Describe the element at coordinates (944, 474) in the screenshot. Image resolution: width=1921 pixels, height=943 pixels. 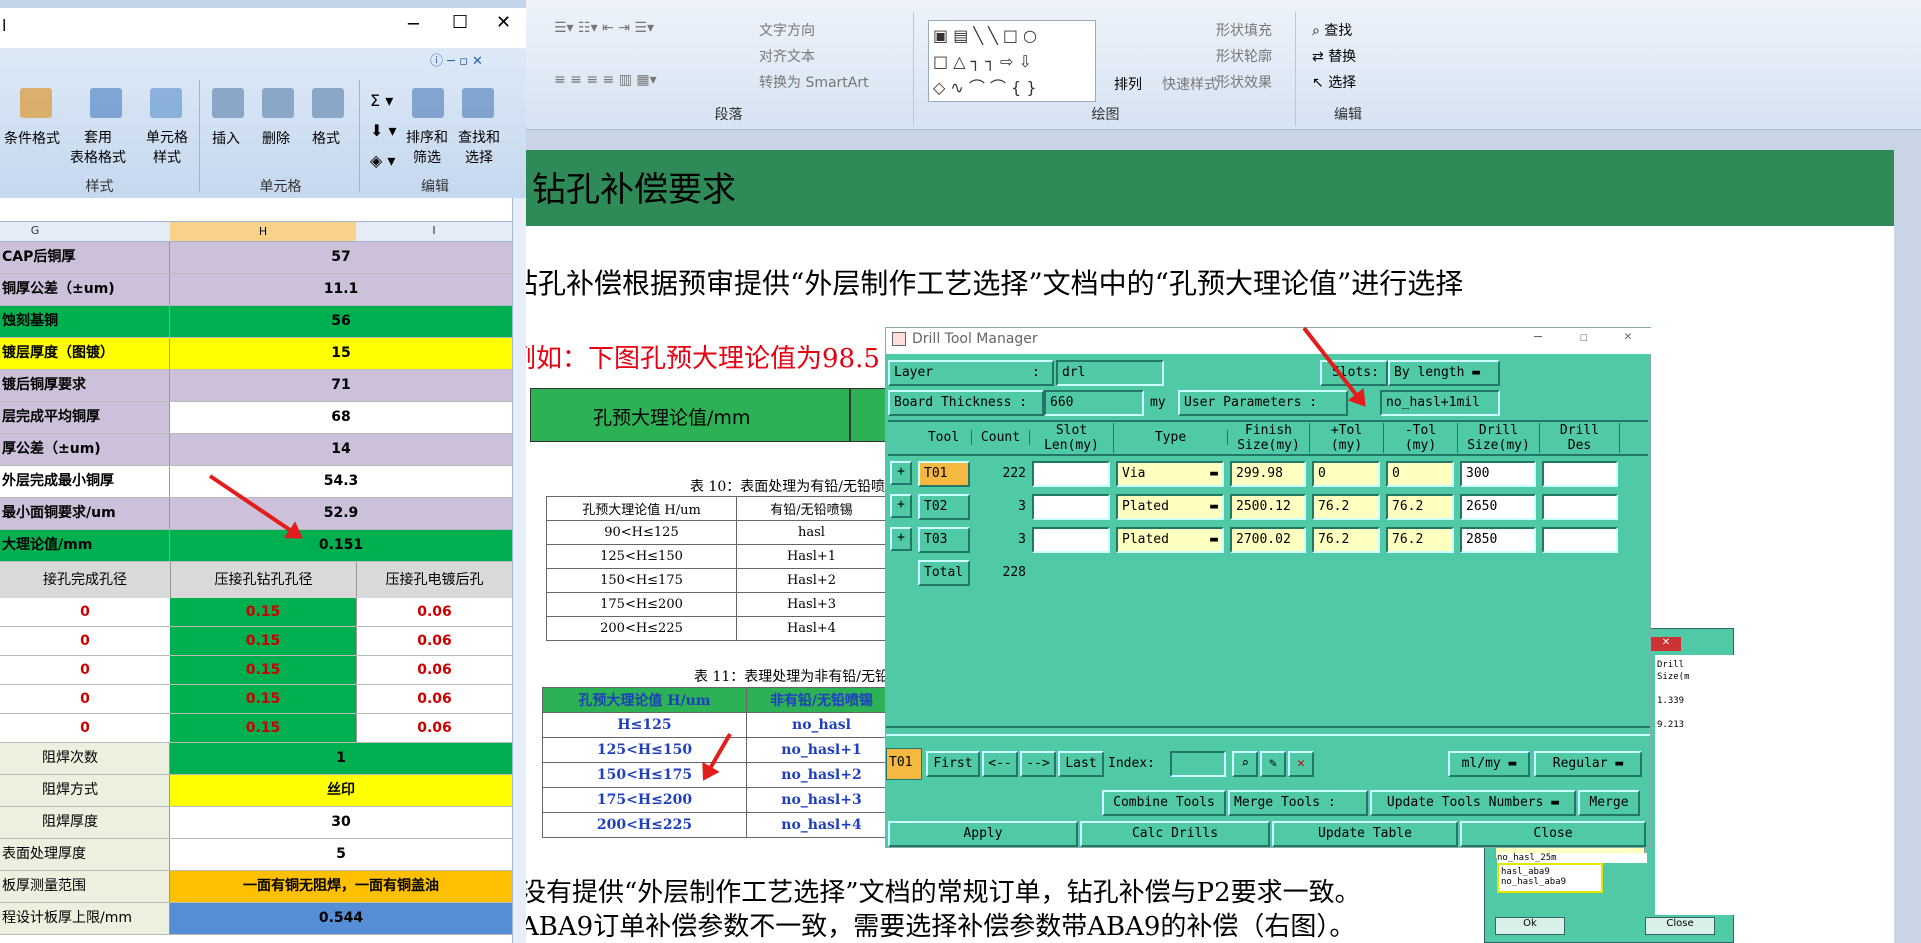
I see `tool-id: T01` at that location.